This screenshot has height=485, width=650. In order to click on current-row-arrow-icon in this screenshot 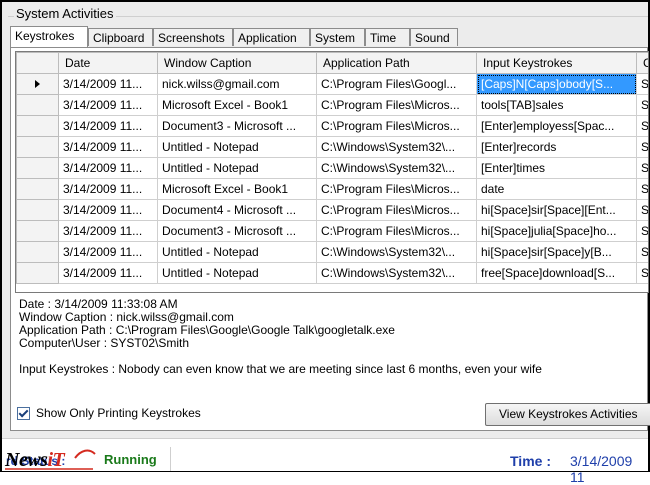, I will do `click(37, 84)`.